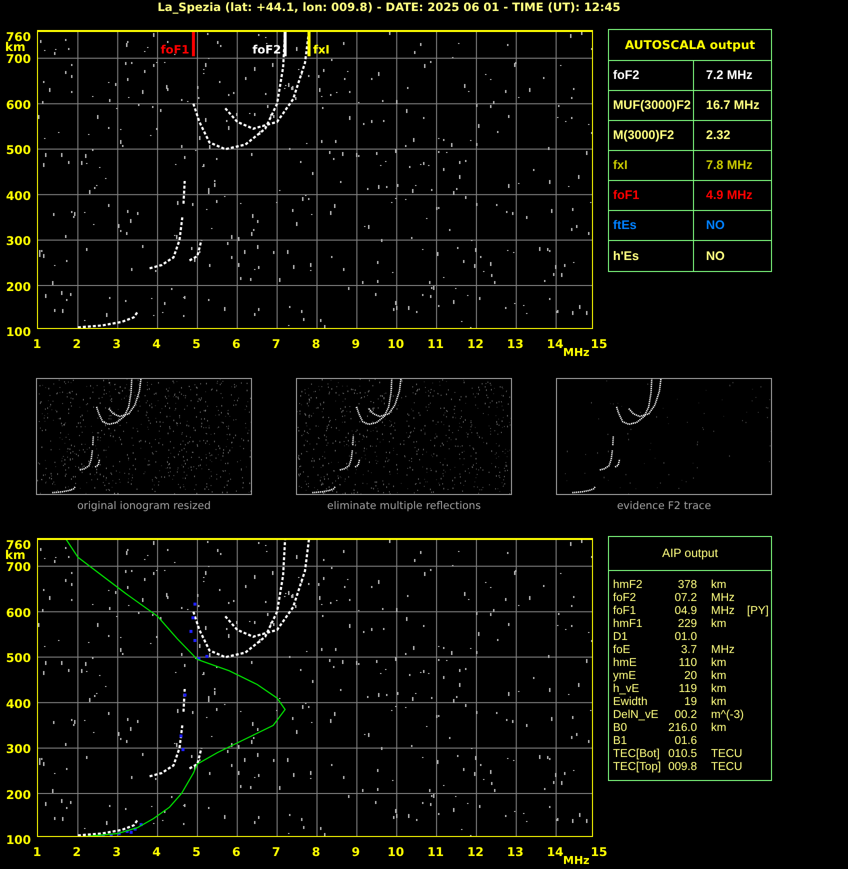  I want to click on x-axis-label: 2, so click(77, 344).